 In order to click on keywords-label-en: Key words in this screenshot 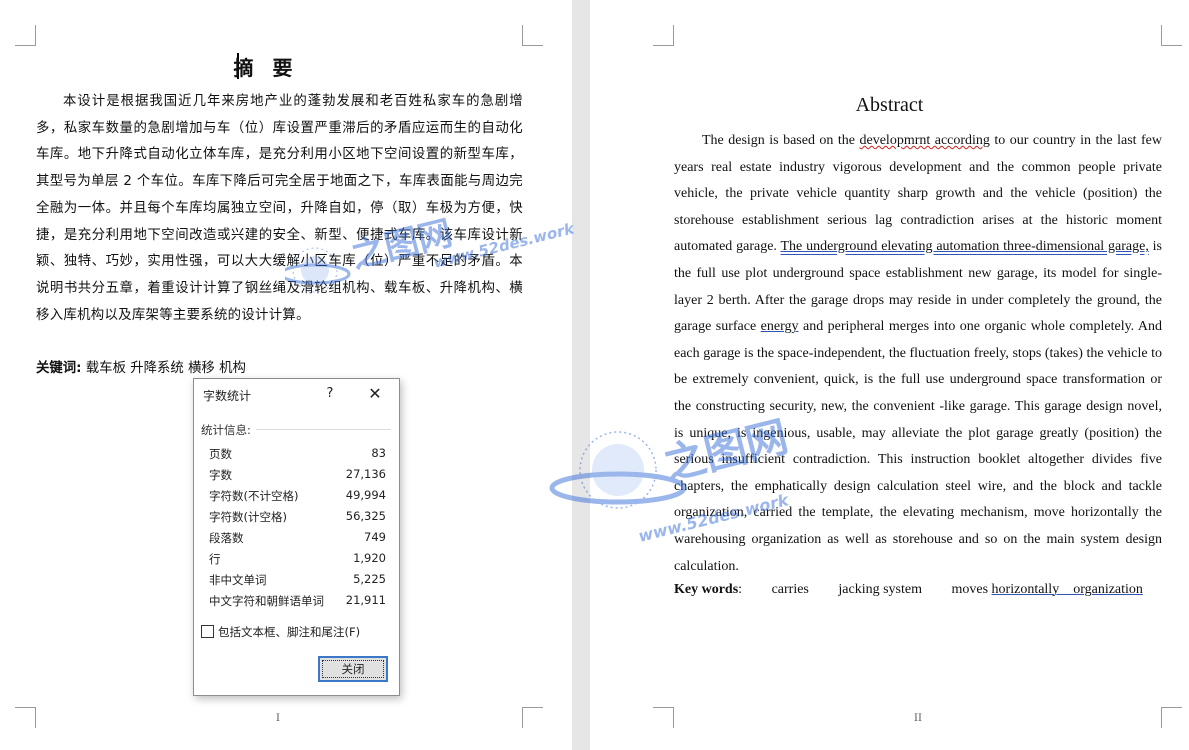, I will do `click(706, 589)`.